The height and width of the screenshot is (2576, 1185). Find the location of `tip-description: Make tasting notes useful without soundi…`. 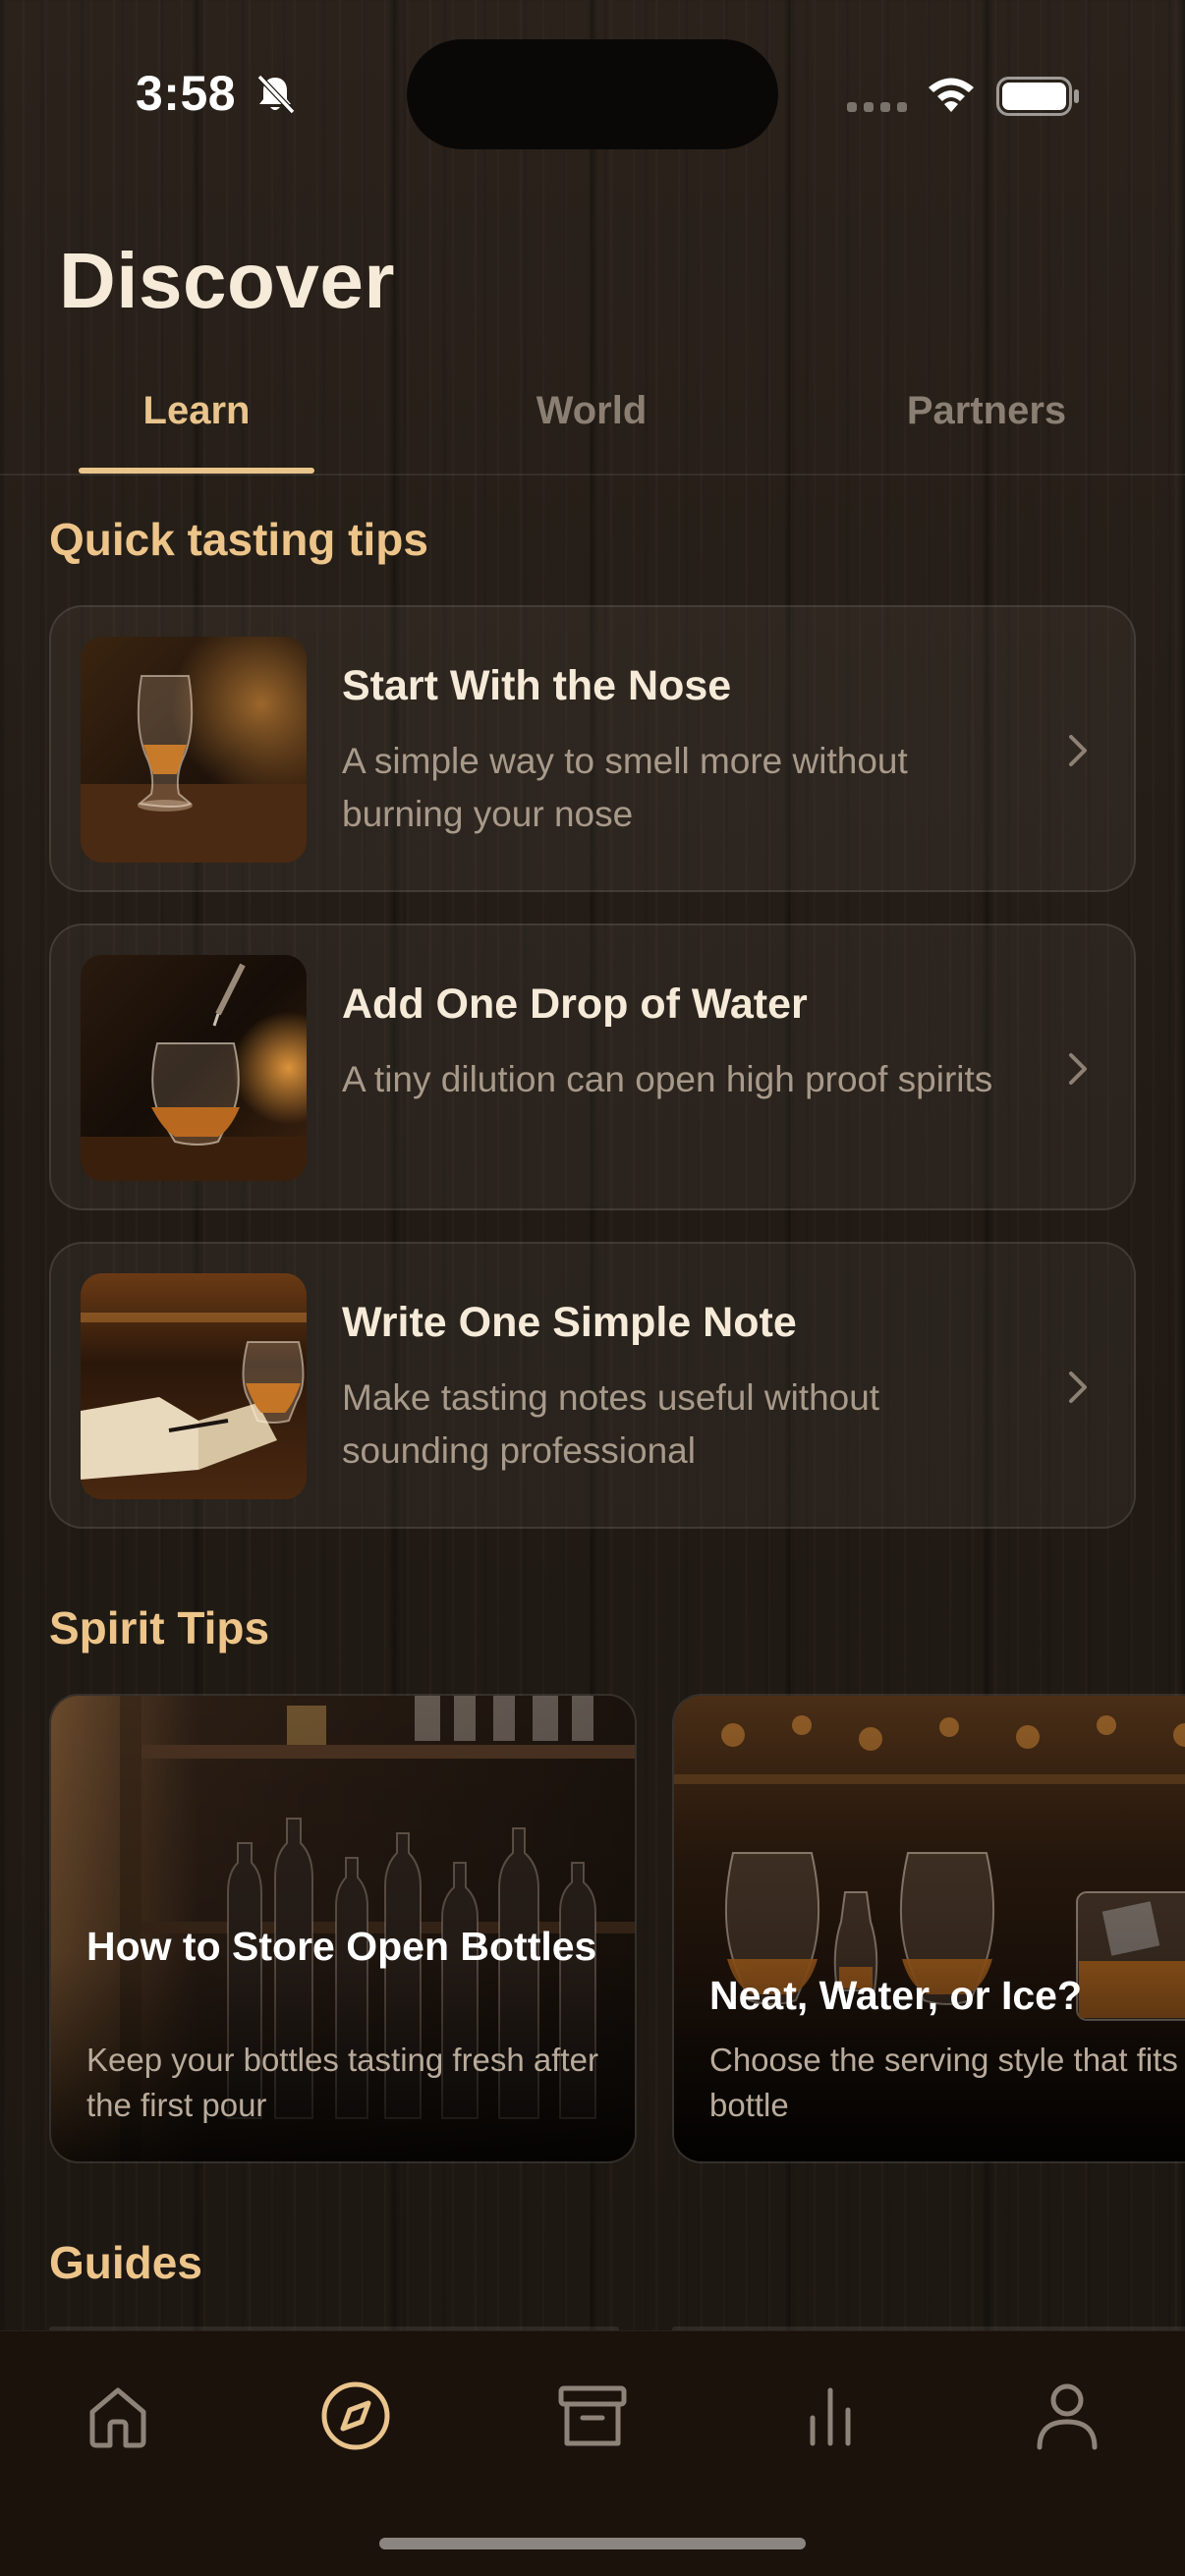

tip-description: Make tasting notes useful without soundi… is located at coordinates (611, 1424).